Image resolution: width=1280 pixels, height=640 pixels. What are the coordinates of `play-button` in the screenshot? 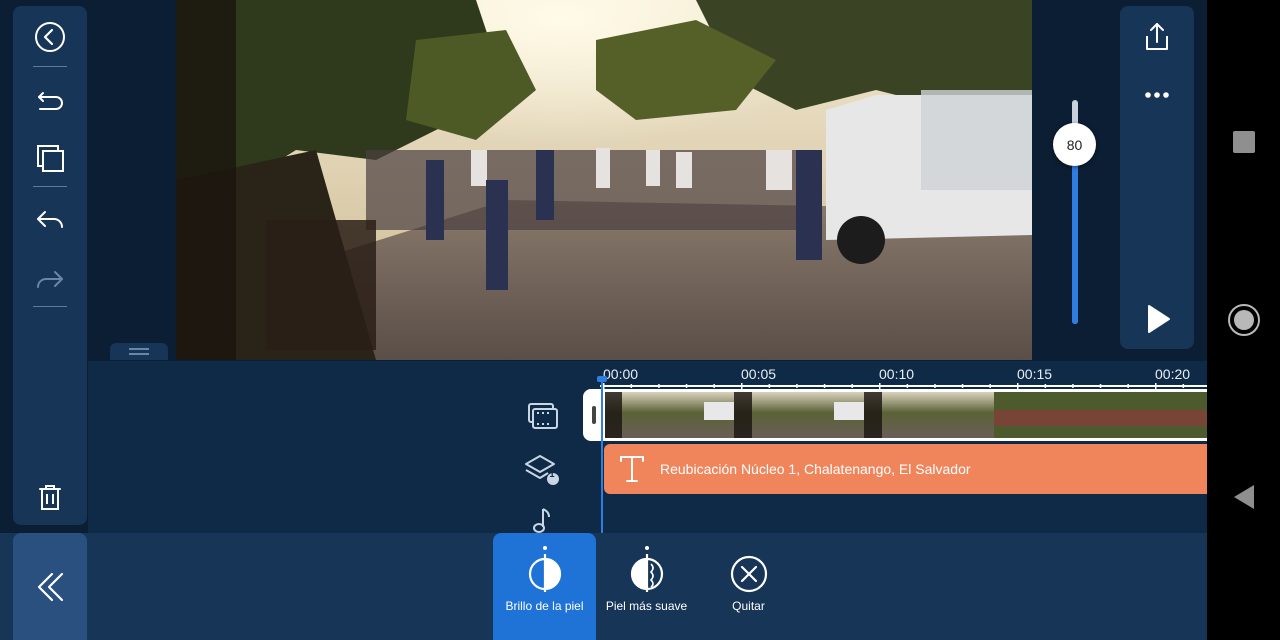 It's located at (1157, 319).